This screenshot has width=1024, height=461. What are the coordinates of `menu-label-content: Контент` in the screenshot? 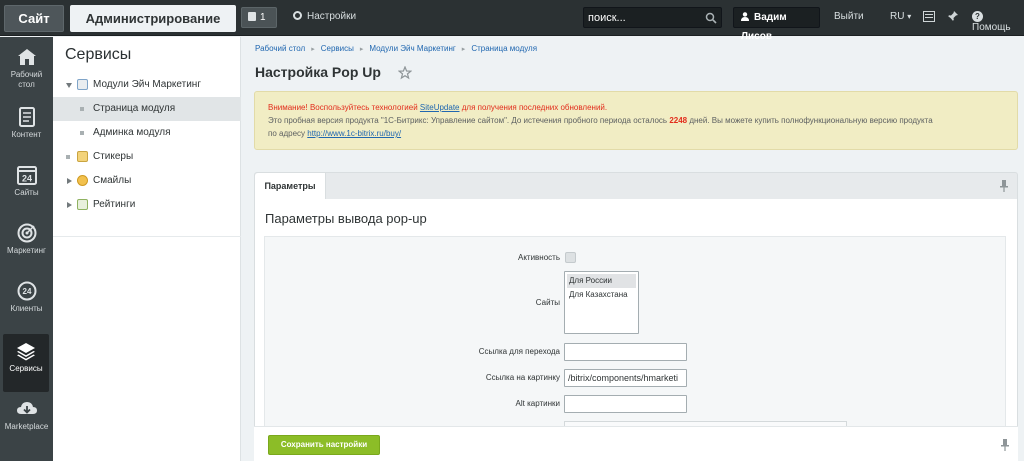 It's located at (26, 134).